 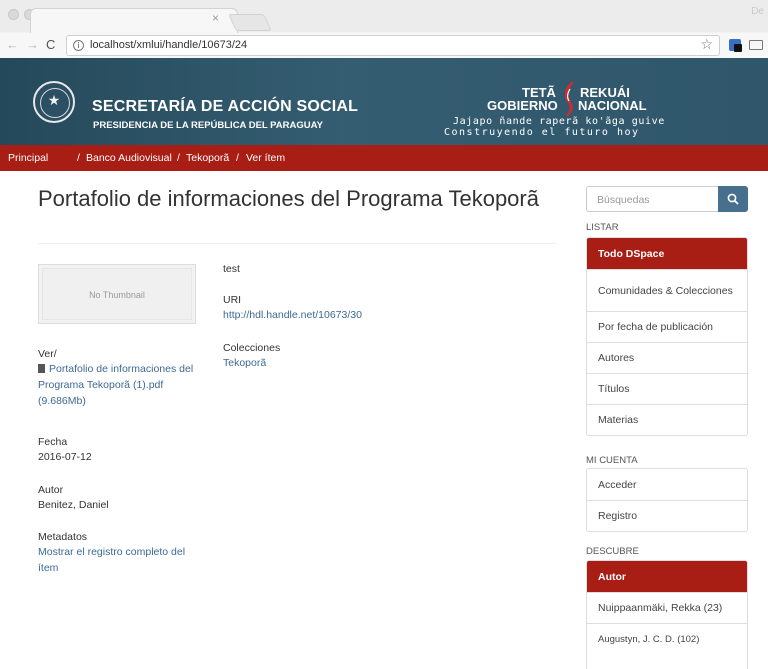 I want to click on bookmark-star-icon: ☆, so click(x=706, y=45).